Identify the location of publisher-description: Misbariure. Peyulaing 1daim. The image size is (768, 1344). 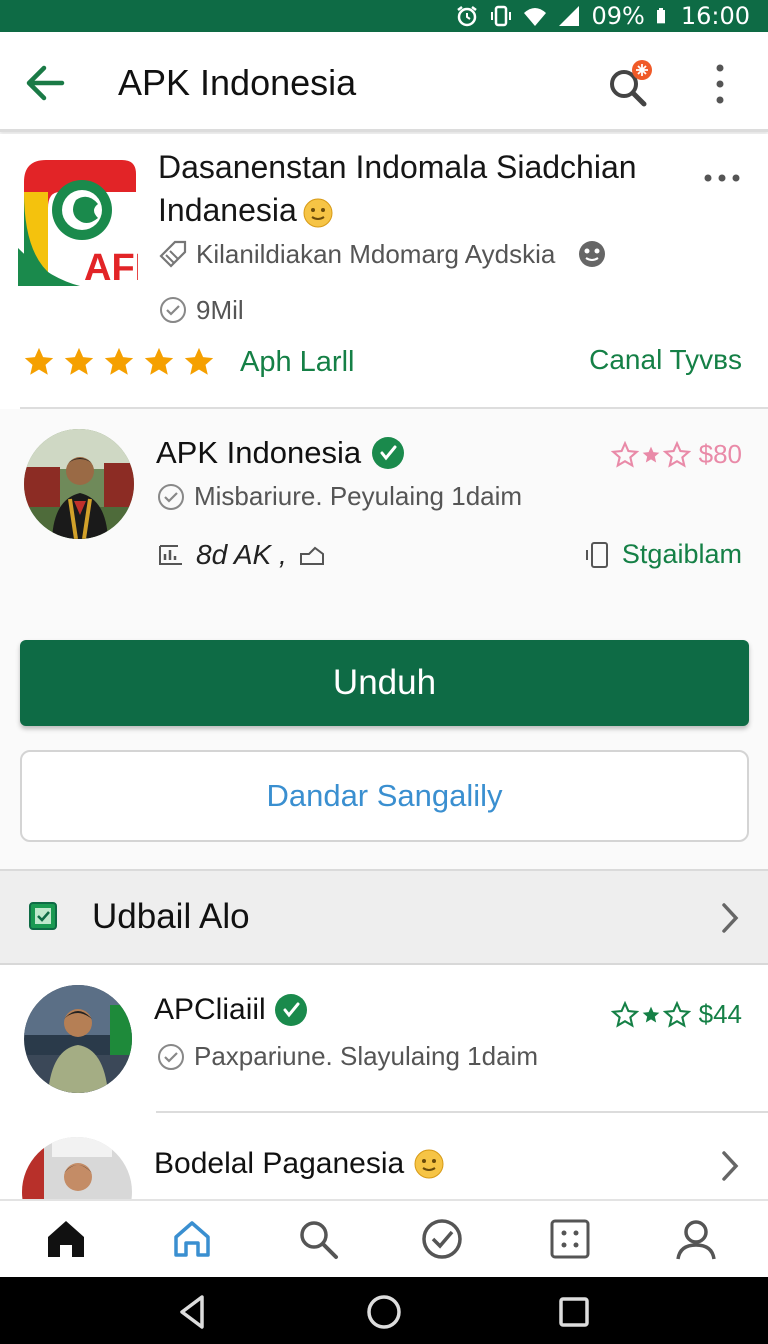
(339, 496).